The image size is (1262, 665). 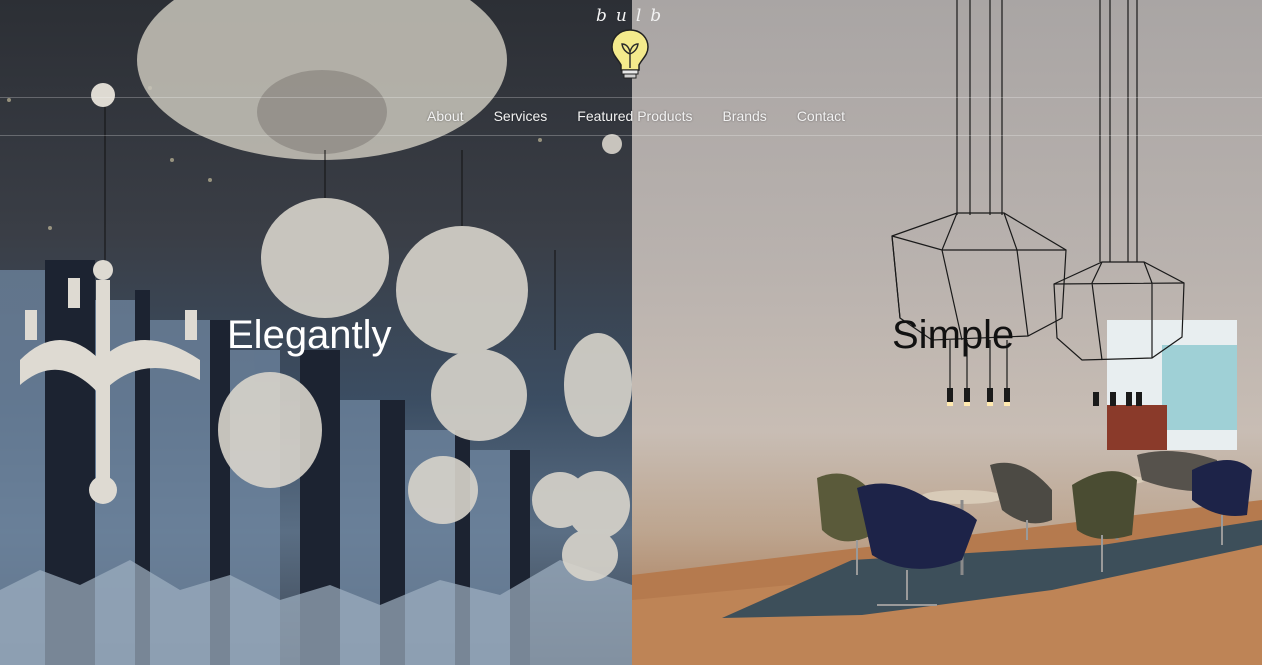 What do you see at coordinates (521, 116) in the screenshot?
I see `nav-link-services: Services` at bounding box center [521, 116].